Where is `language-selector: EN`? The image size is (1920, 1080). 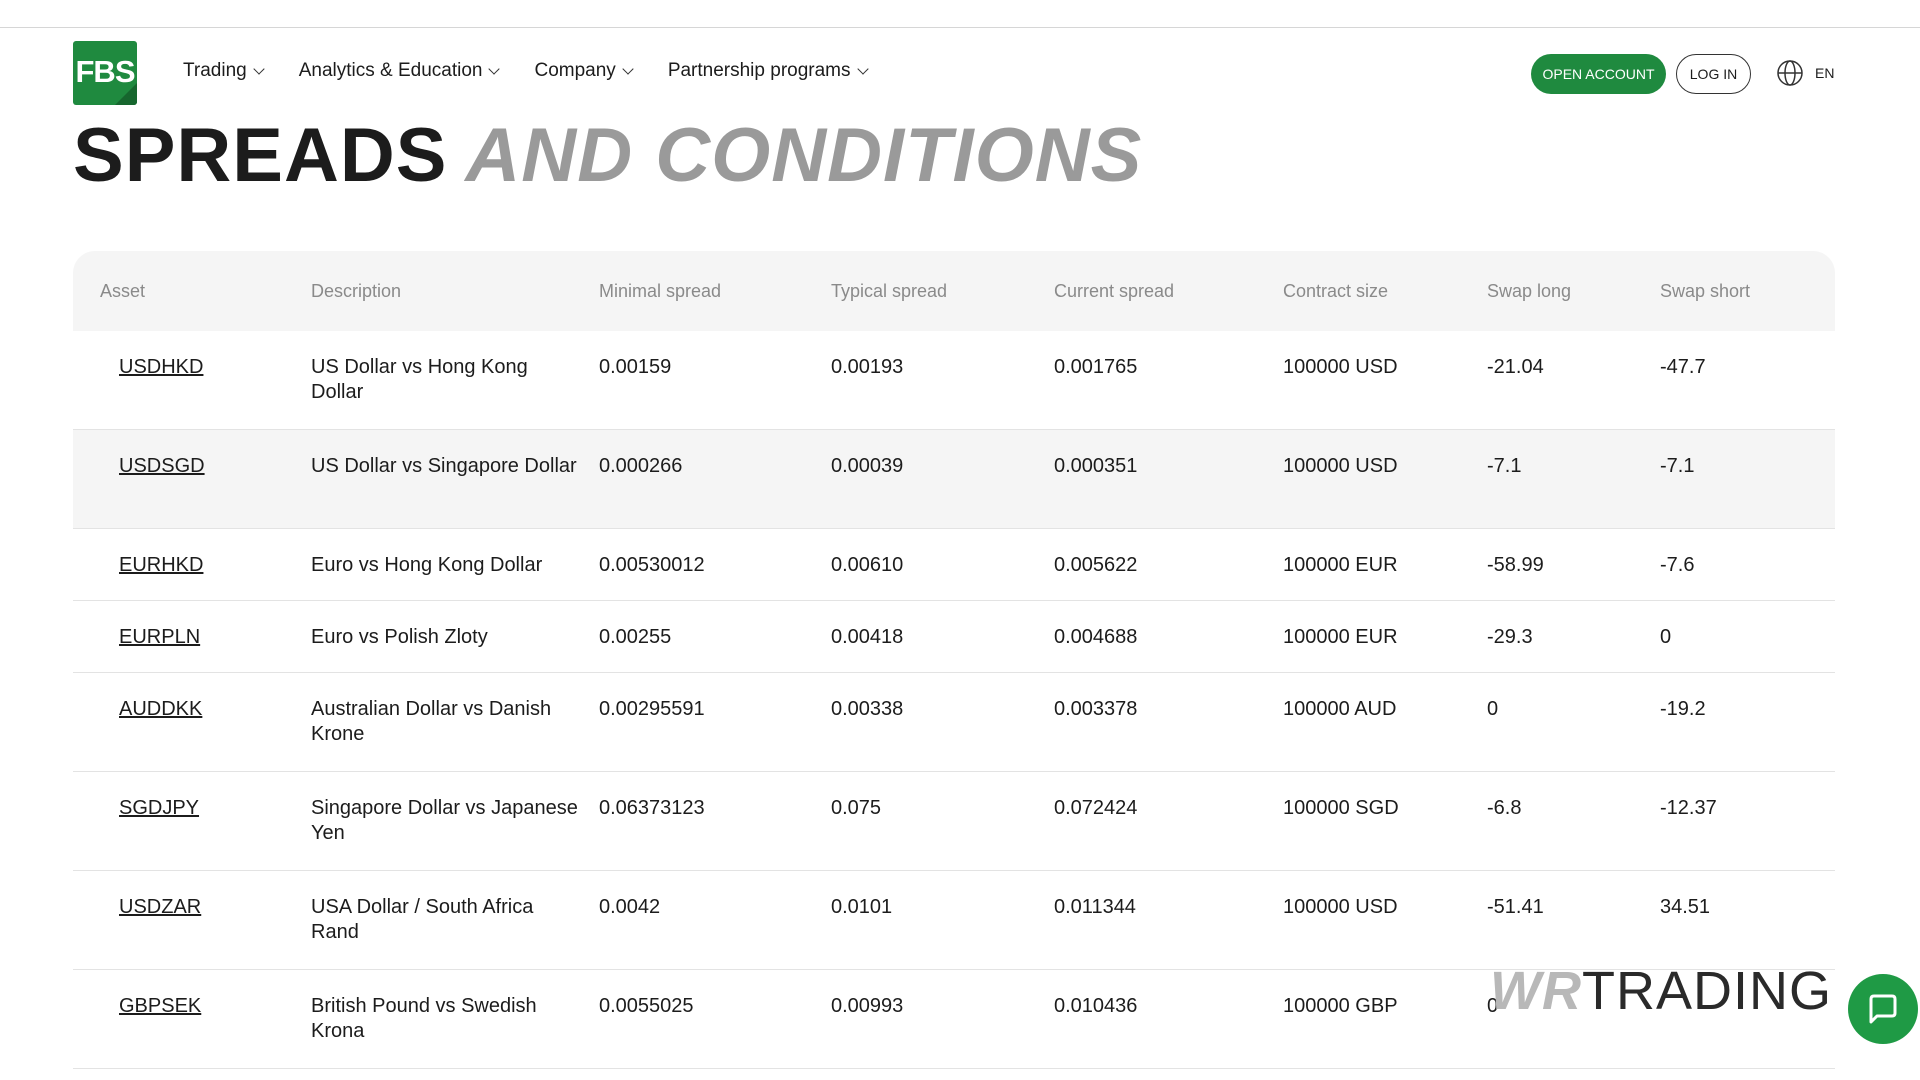 language-selector: EN is located at coordinates (1805, 73).